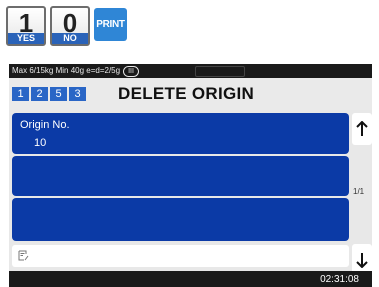  I want to click on origin-no-label: Origin No., so click(45, 125).